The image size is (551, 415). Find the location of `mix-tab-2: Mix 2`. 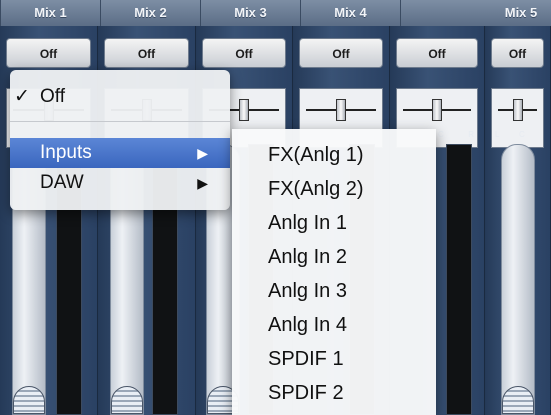

mix-tab-2: Mix 2 is located at coordinates (150, 13).